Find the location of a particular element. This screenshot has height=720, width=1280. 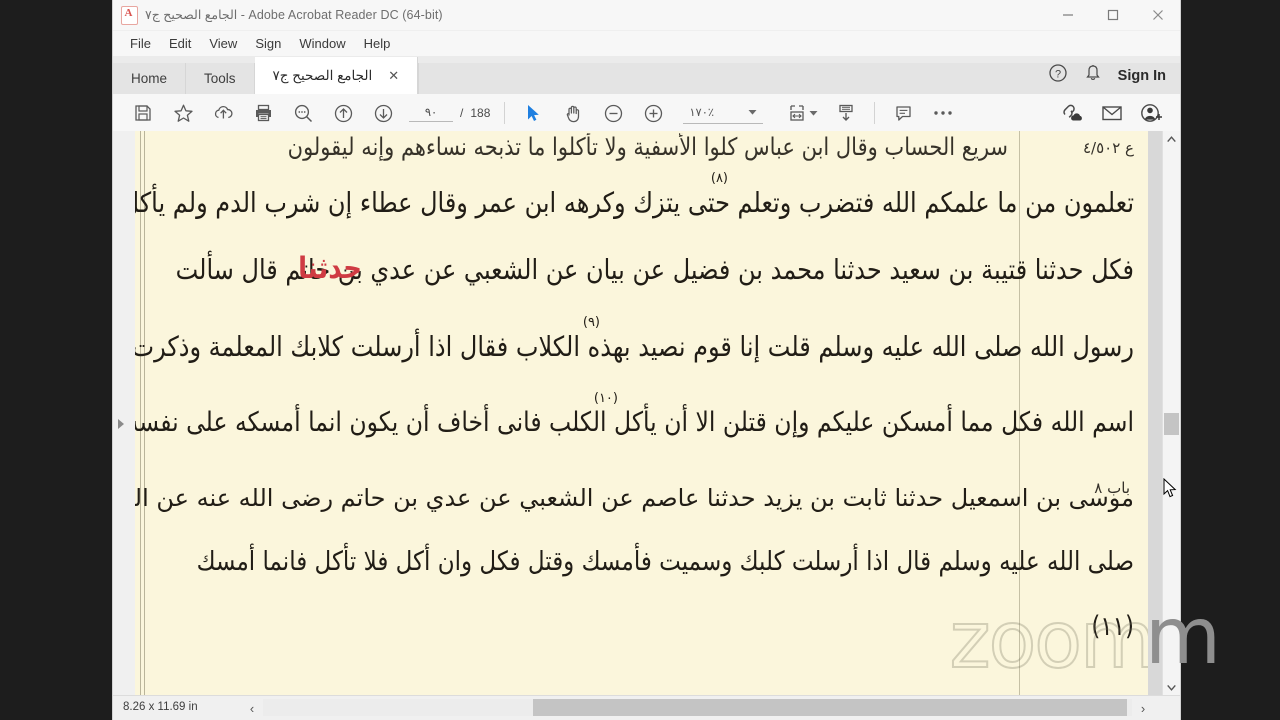

page-number-input: ٩٠ is located at coordinates (431, 113).